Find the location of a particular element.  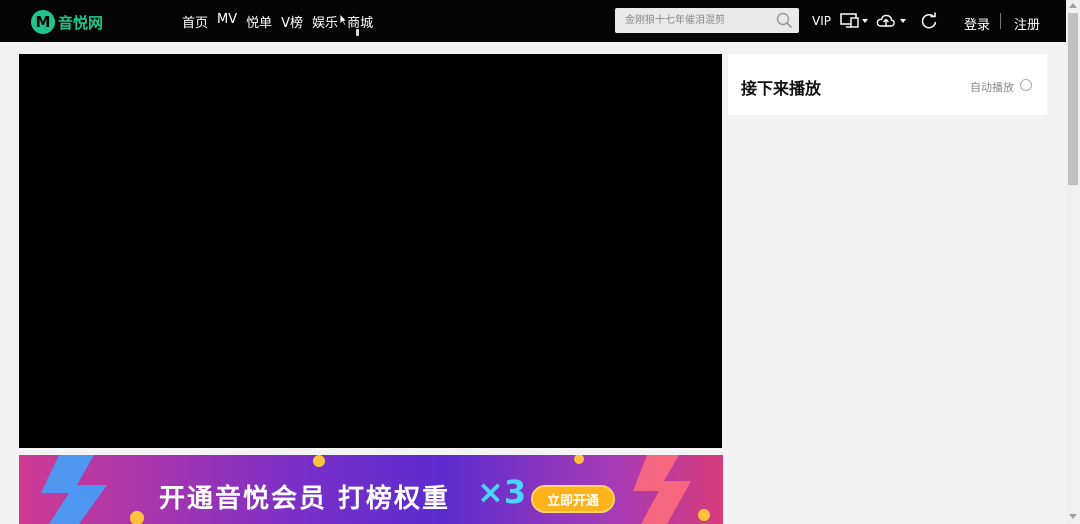

autoplay-toggle is located at coordinates (1026, 85).